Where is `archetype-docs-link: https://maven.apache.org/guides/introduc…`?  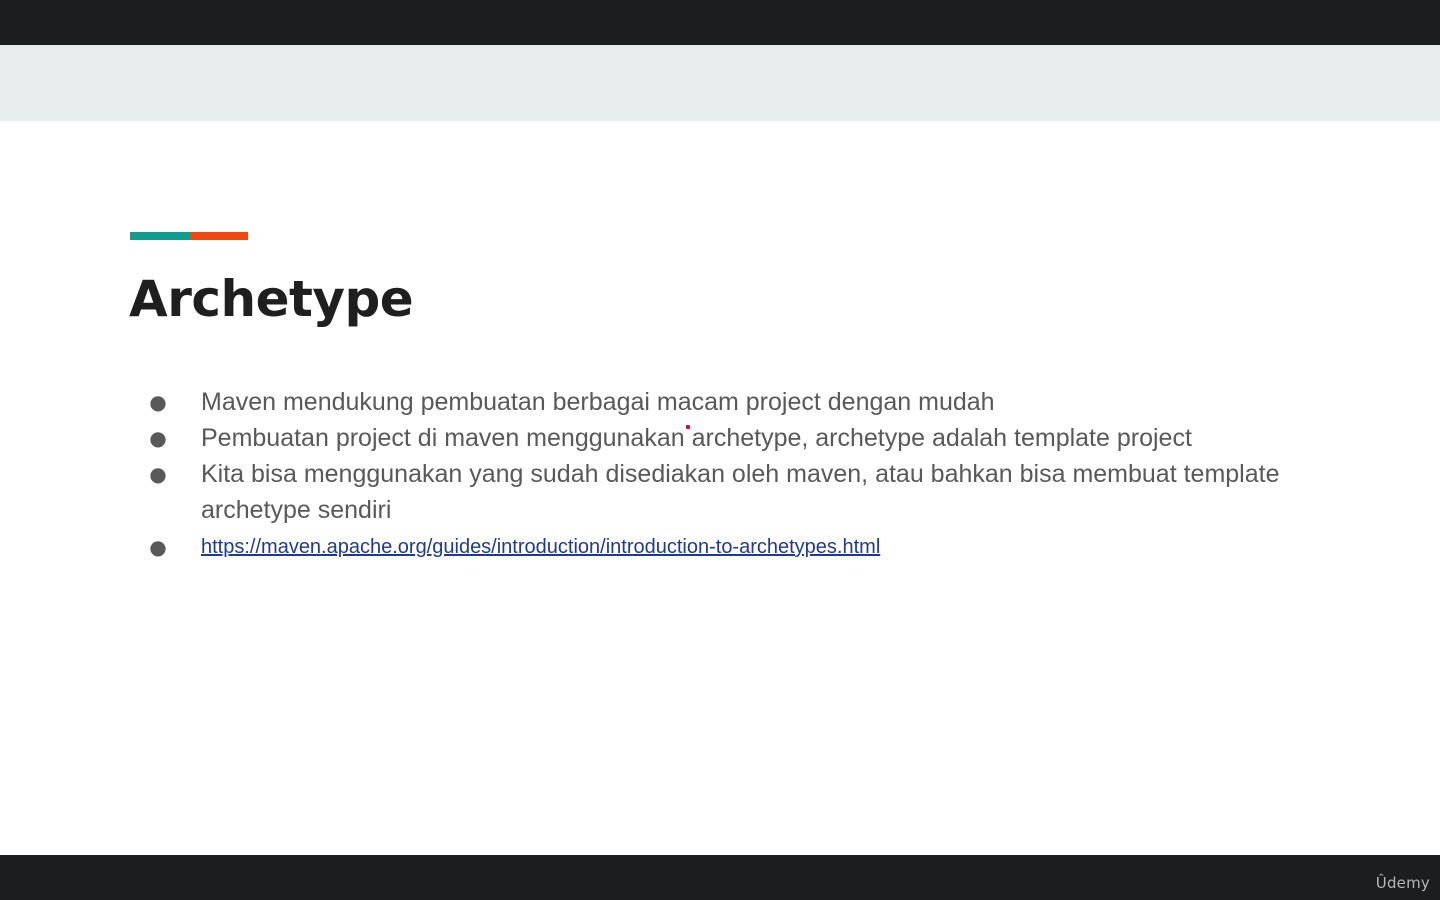
archetype-docs-link: https://maven.apache.org/guides/introduc… is located at coordinates (540, 547).